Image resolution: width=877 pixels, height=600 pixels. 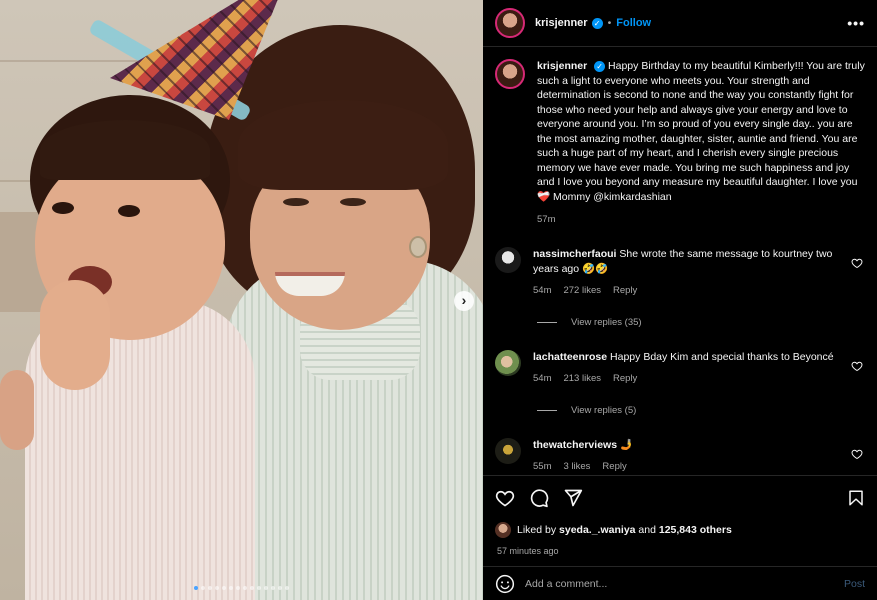 I want to click on comment-input, so click(x=679, y=583).